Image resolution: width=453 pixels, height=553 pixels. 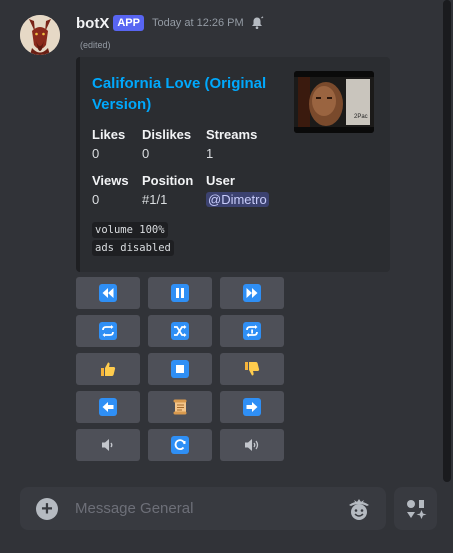 I want to click on edited-label: (edited), so click(x=95, y=45).